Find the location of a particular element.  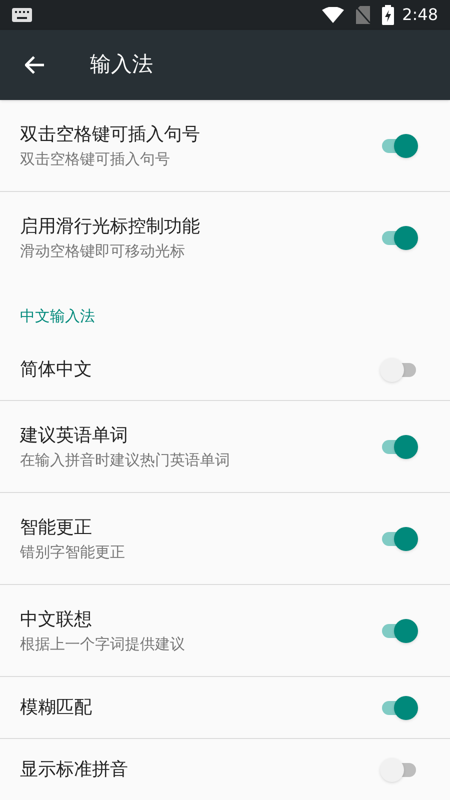

setting-row: 启用滑行光标控制功能 滑动空格键即可移动光标 is located at coordinates (225, 238).